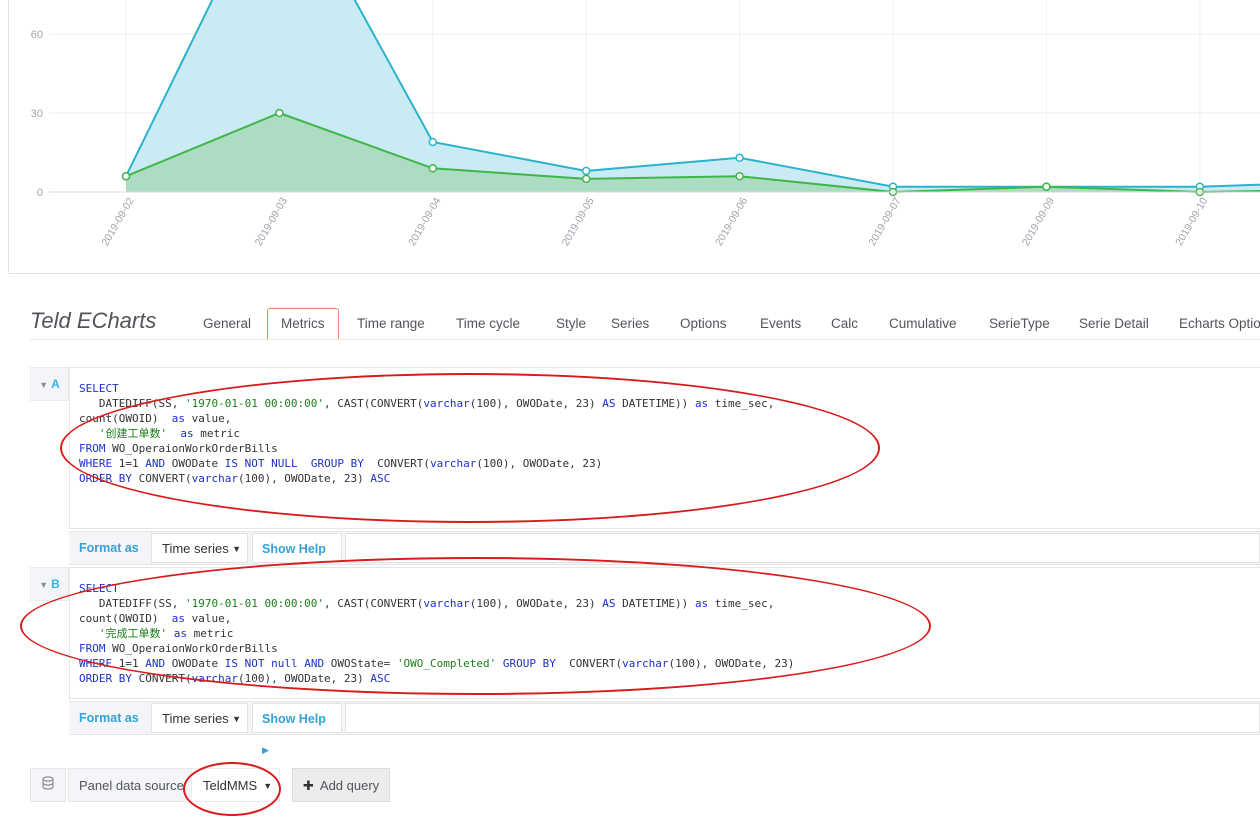 The width and height of the screenshot is (1260, 827). What do you see at coordinates (391, 323) in the screenshot?
I see `tab-time-range: Time range` at bounding box center [391, 323].